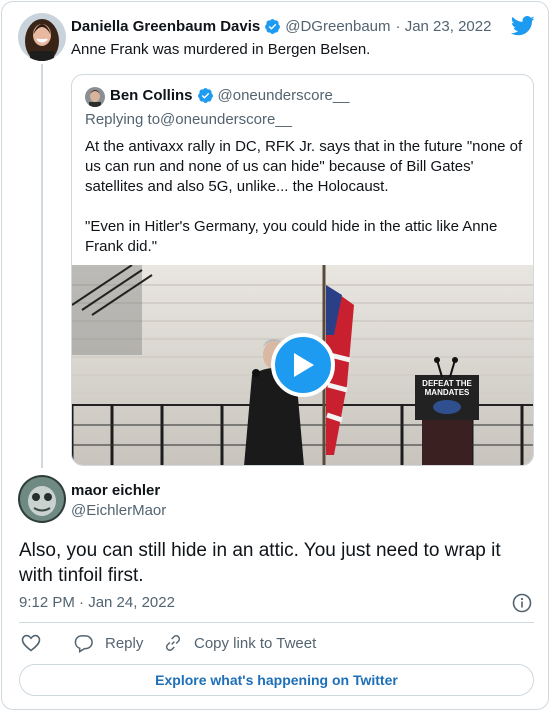 The width and height of the screenshot is (550, 711). Describe the element at coordinates (83, 644) in the screenshot. I see `reply-icon` at that location.